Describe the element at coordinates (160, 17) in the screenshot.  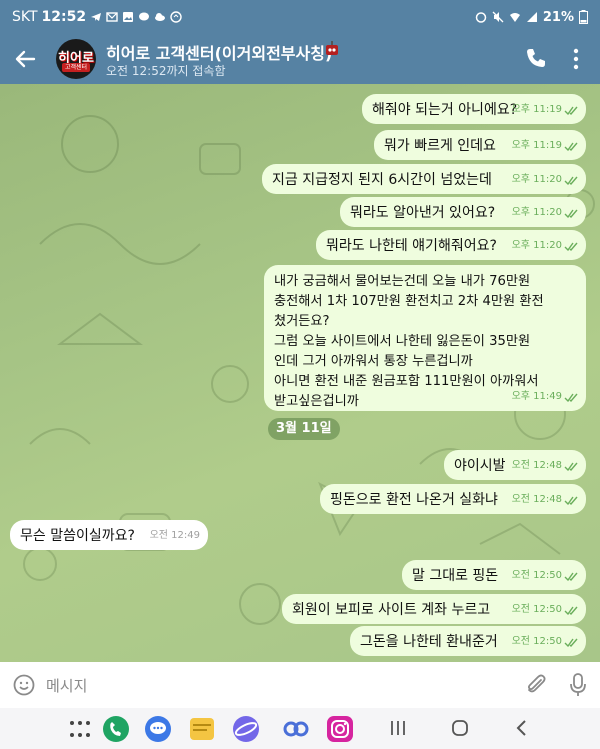
I see `cloud-notification-icon` at that location.